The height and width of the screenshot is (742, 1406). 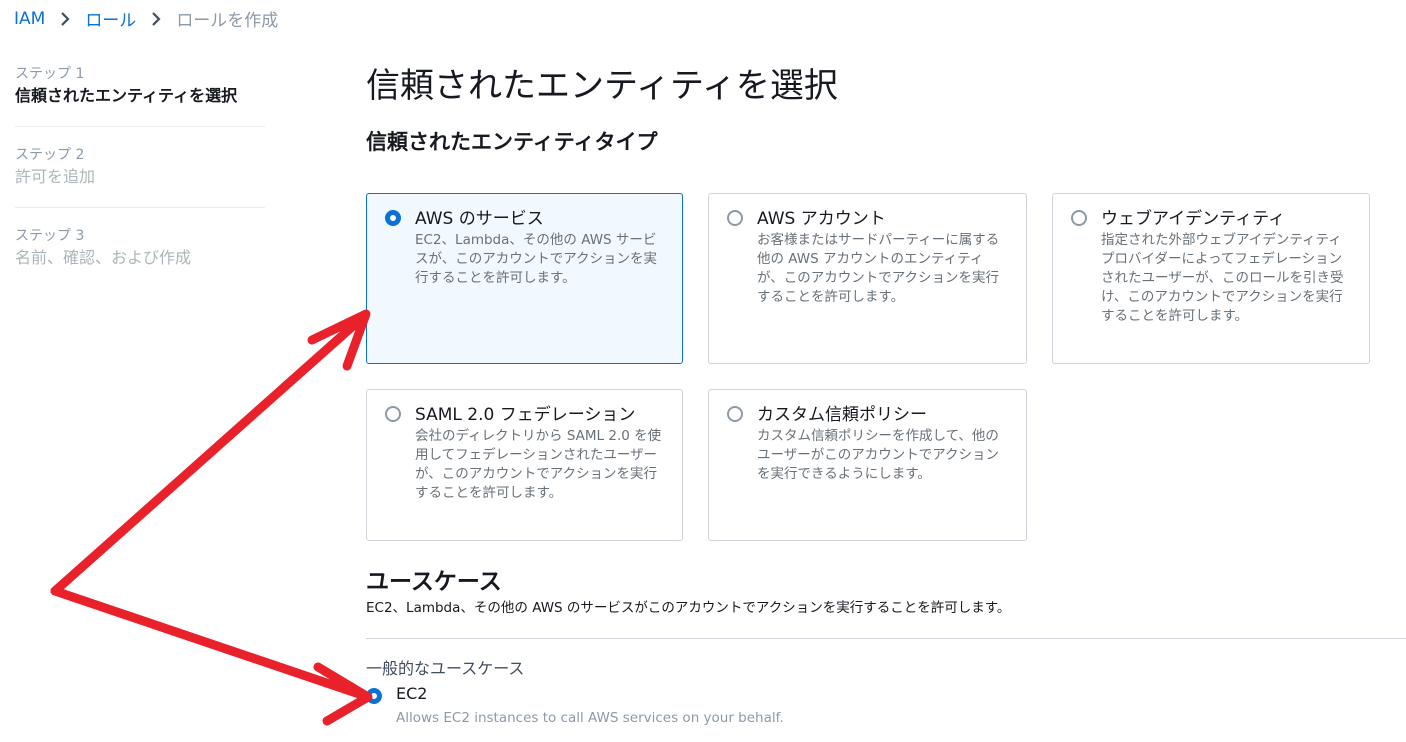 I want to click on breadcrumb-link-iam: IAM, so click(x=29, y=19).